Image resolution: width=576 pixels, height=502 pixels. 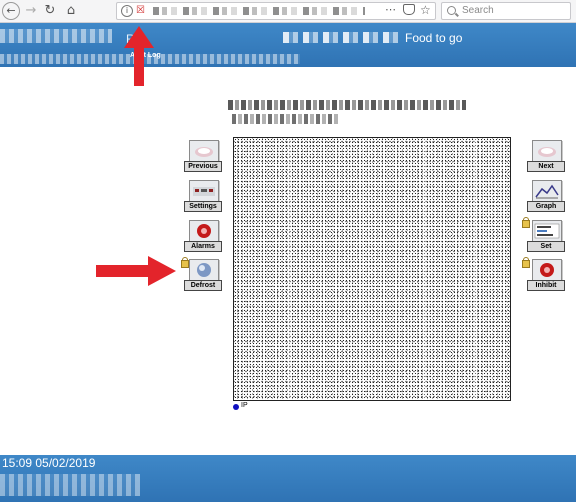 What do you see at coordinates (347, 105) in the screenshot?
I see `page-title-redacted` at bounding box center [347, 105].